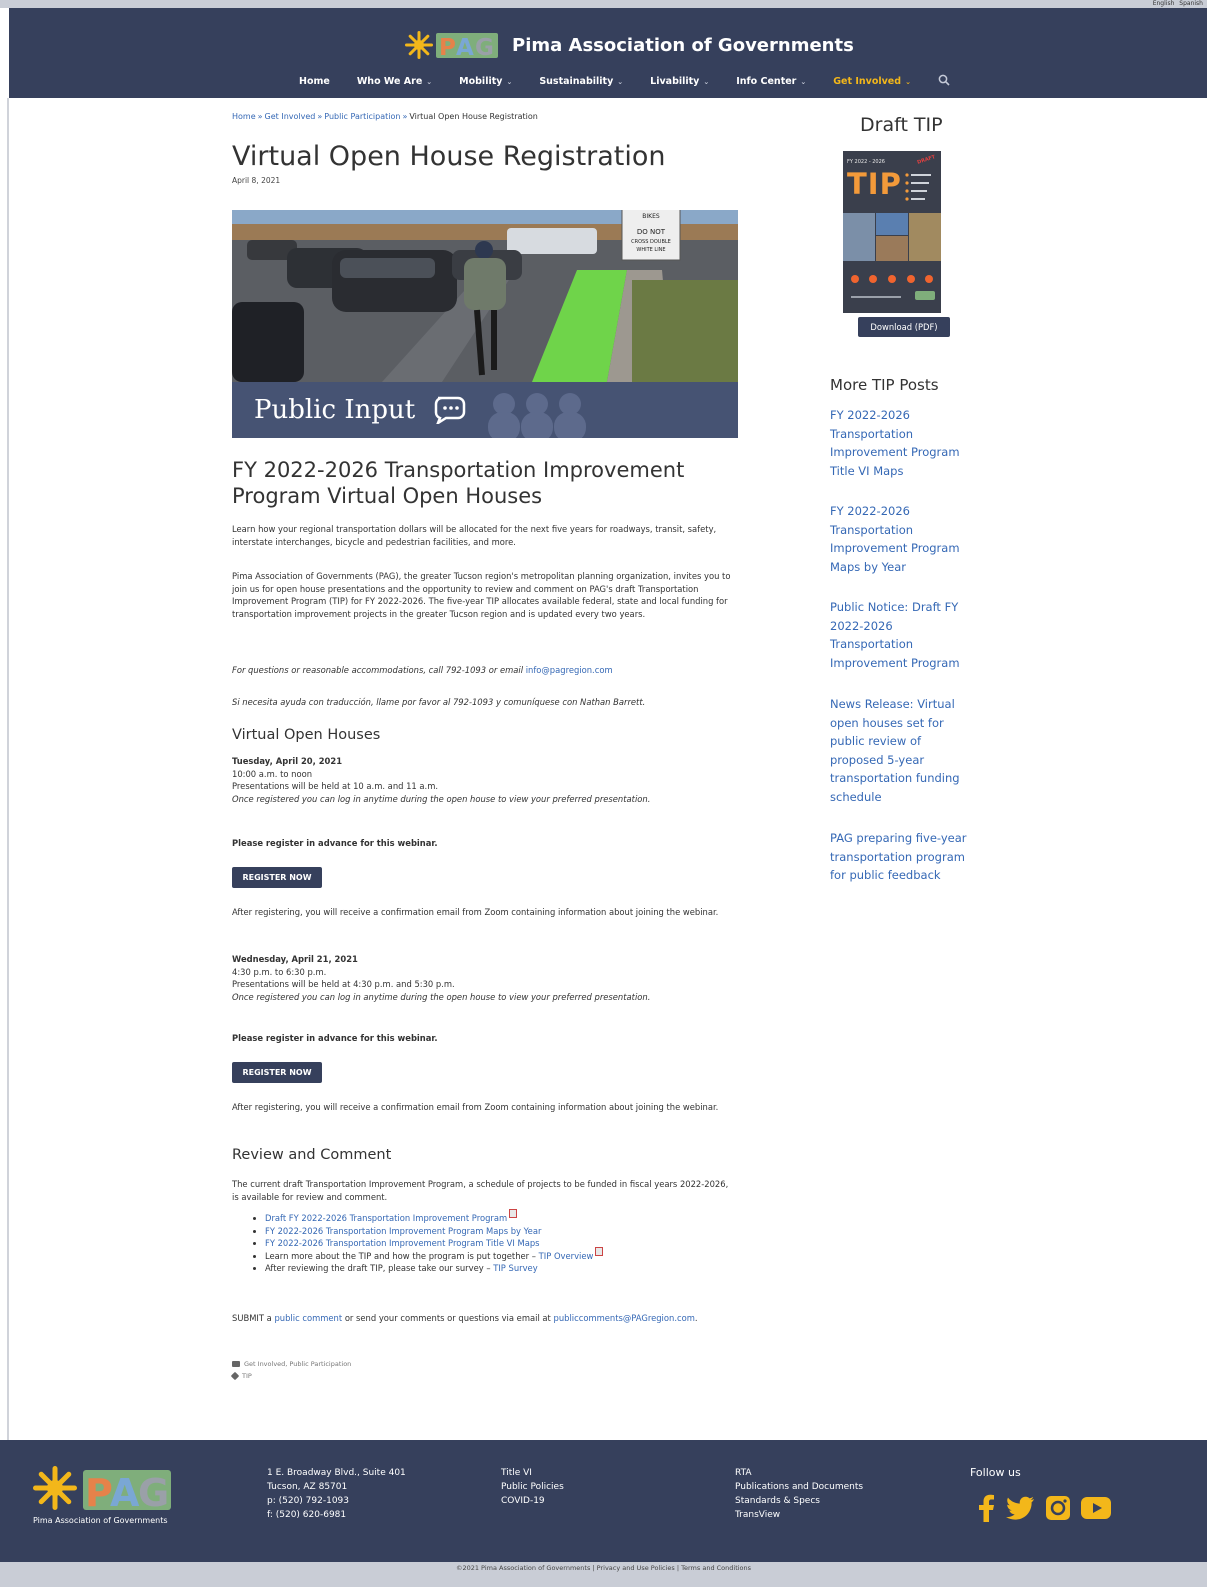  Describe the element at coordinates (624, 1318) in the screenshot. I see `submit-email-link: publiccomments@PAGregion.com` at that location.